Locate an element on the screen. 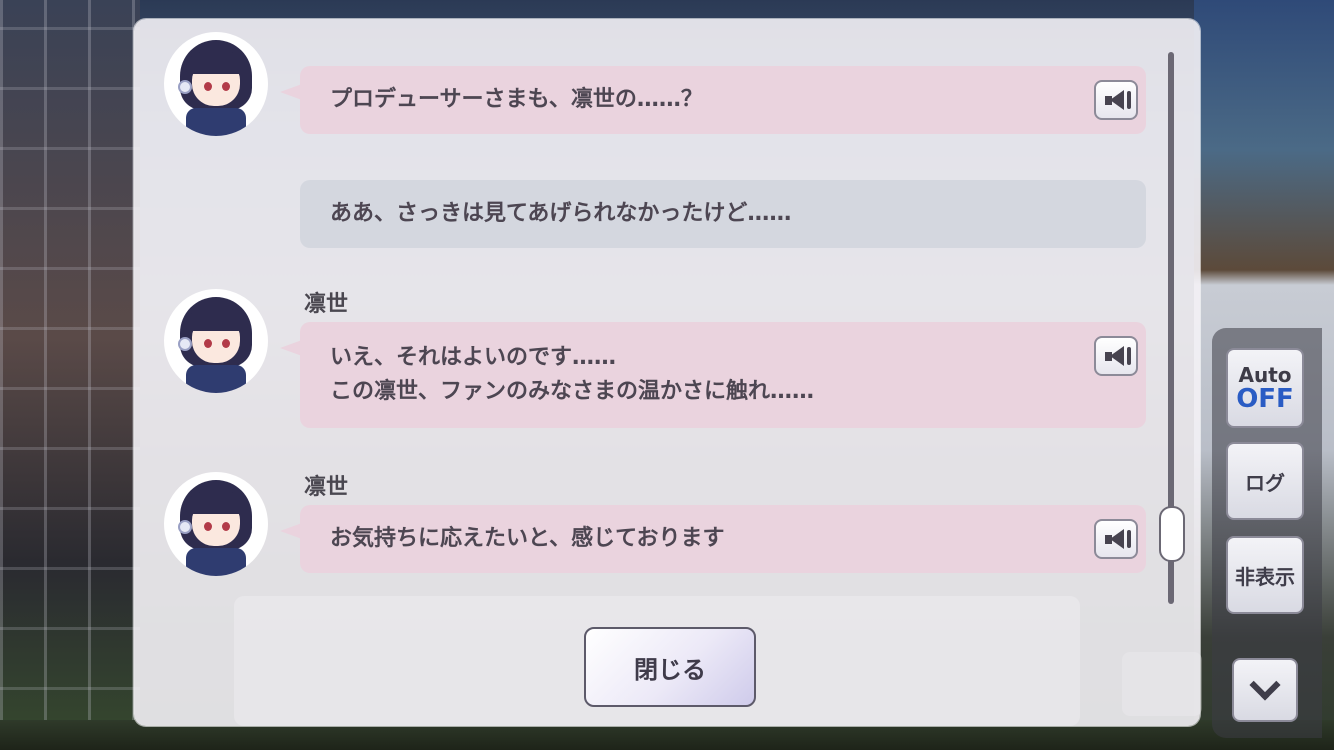  hide-label: 非表示 is located at coordinates (1265, 576).